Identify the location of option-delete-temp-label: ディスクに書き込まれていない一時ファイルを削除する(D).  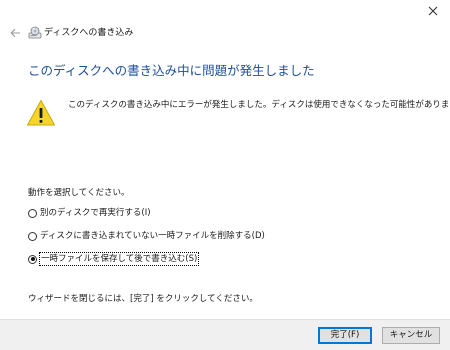
(152, 236).